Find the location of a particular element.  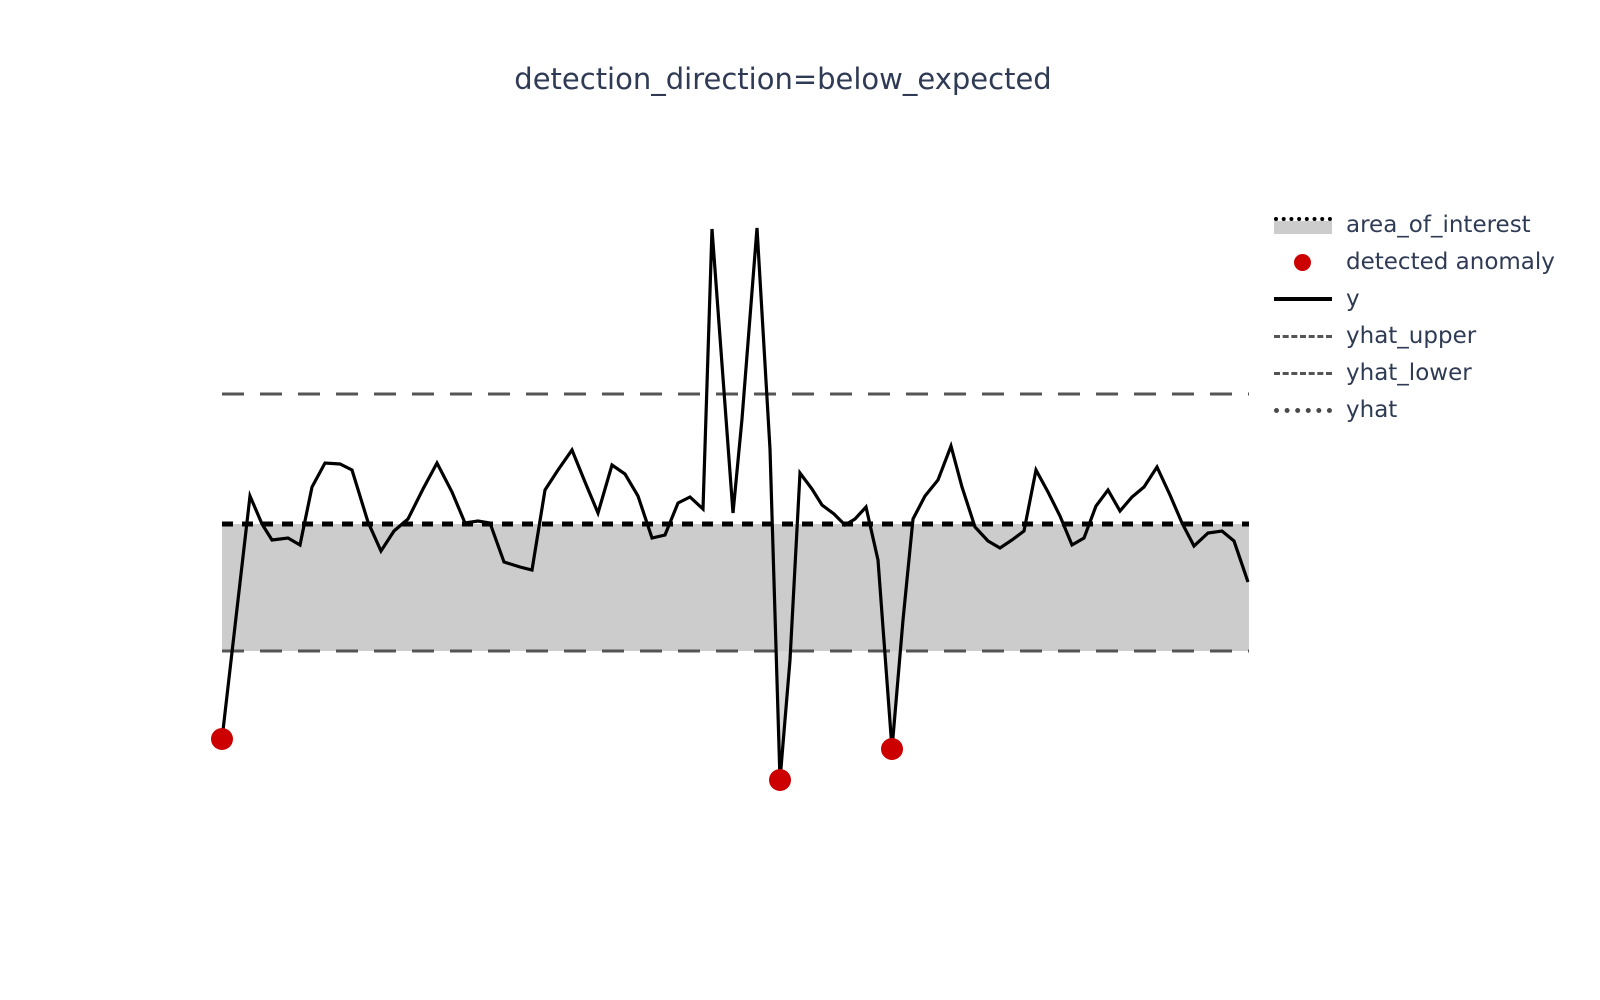

legend-item-y: y is located at coordinates (1432, 298).